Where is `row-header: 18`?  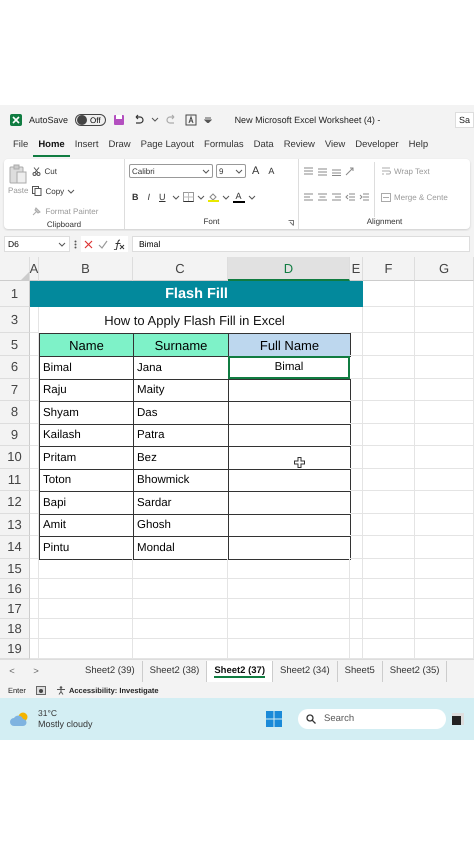 row-header: 18 is located at coordinates (15, 628).